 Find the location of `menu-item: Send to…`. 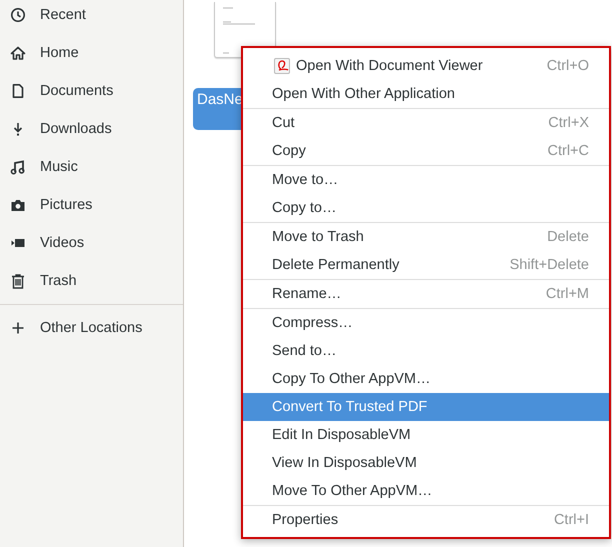

menu-item: Send to… is located at coordinates (426, 351).